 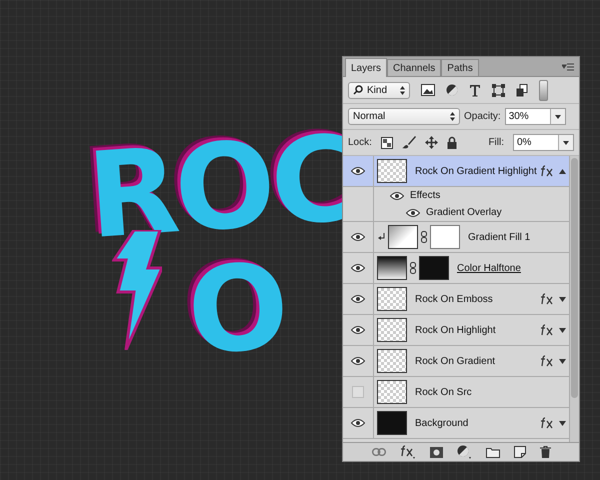 What do you see at coordinates (496, 142) in the screenshot?
I see `fill-label: Fill:` at bounding box center [496, 142].